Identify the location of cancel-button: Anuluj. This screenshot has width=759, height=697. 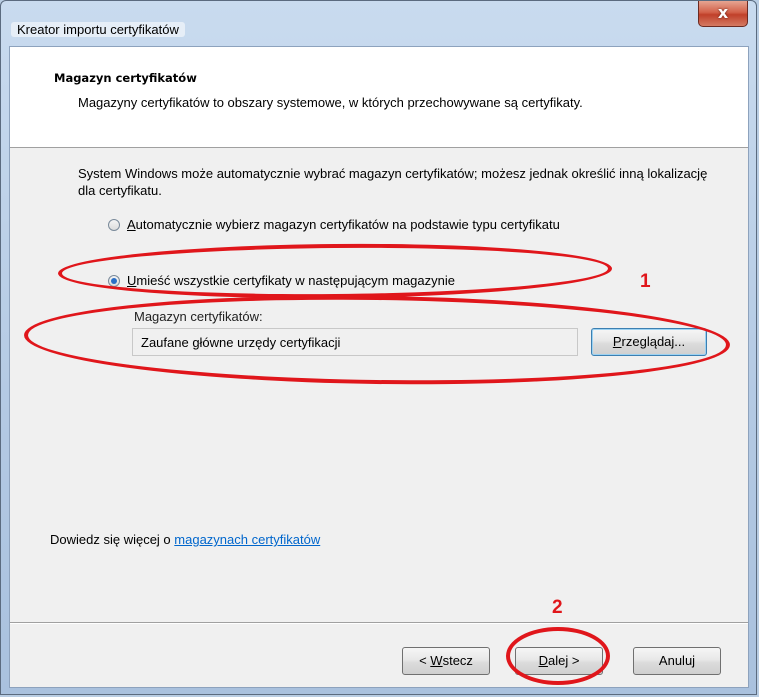
(677, 661).